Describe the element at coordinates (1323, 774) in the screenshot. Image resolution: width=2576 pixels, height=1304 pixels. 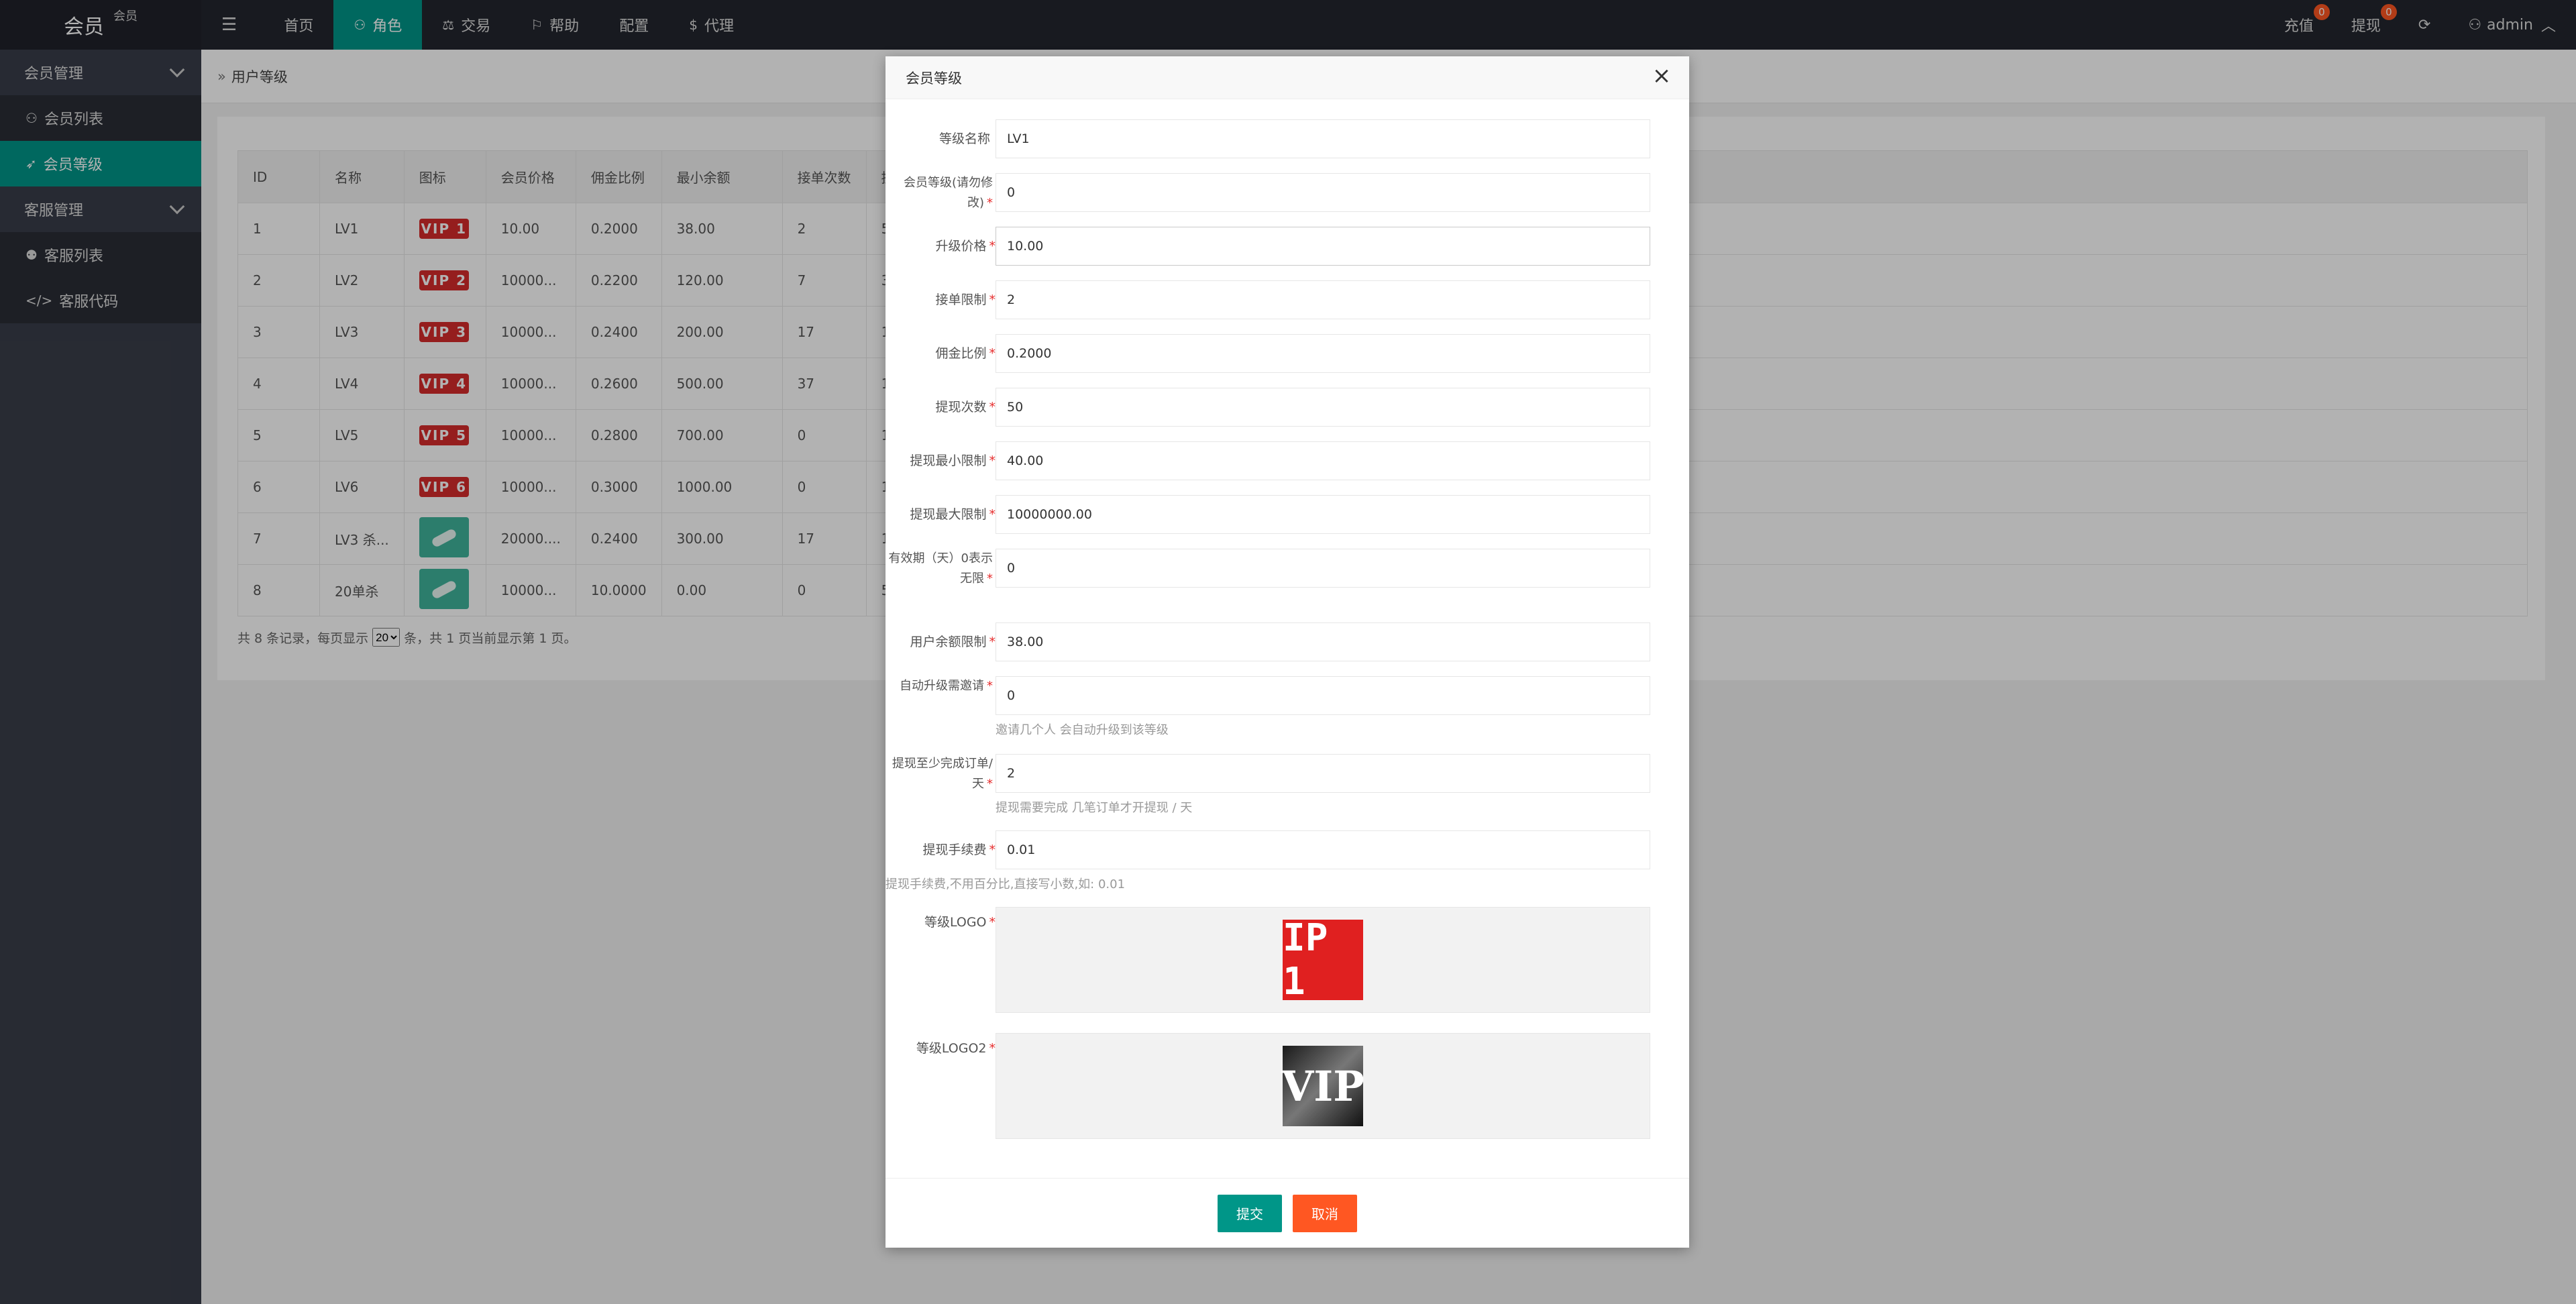
I see `withdraw-orders-input: 2` at that location.